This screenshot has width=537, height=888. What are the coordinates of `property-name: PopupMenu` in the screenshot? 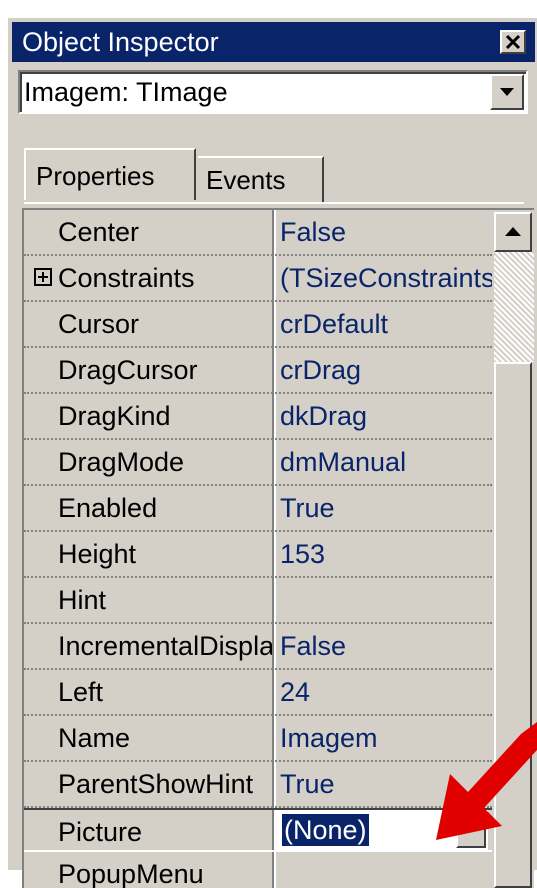 It's located at (131, 873).